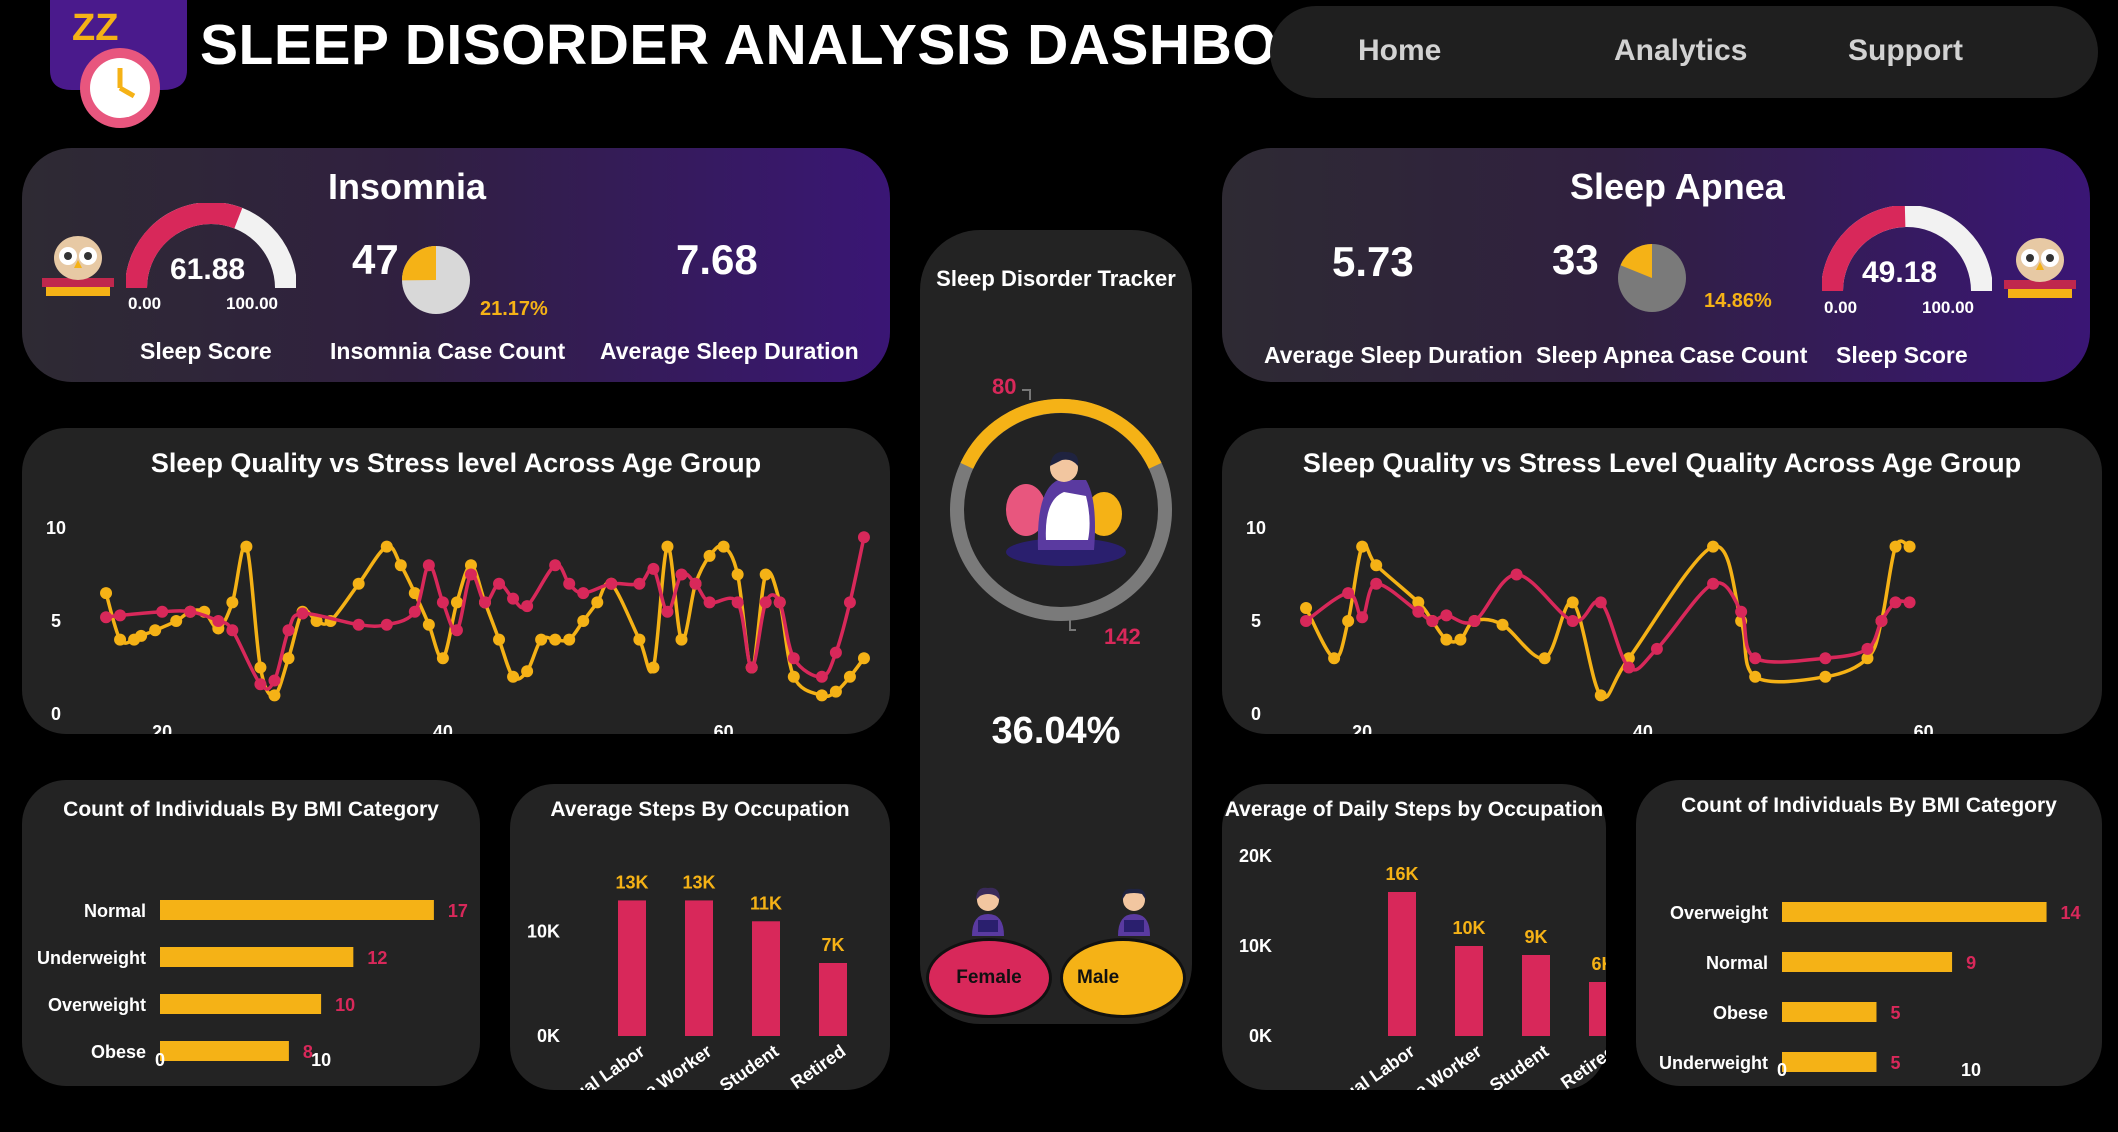 The width and height of the screenshot is (2118, 1132). What do you see at coordinates (377, 958) in the screenshot?
I see `data-label: 12` at bounding box center [377, 958].